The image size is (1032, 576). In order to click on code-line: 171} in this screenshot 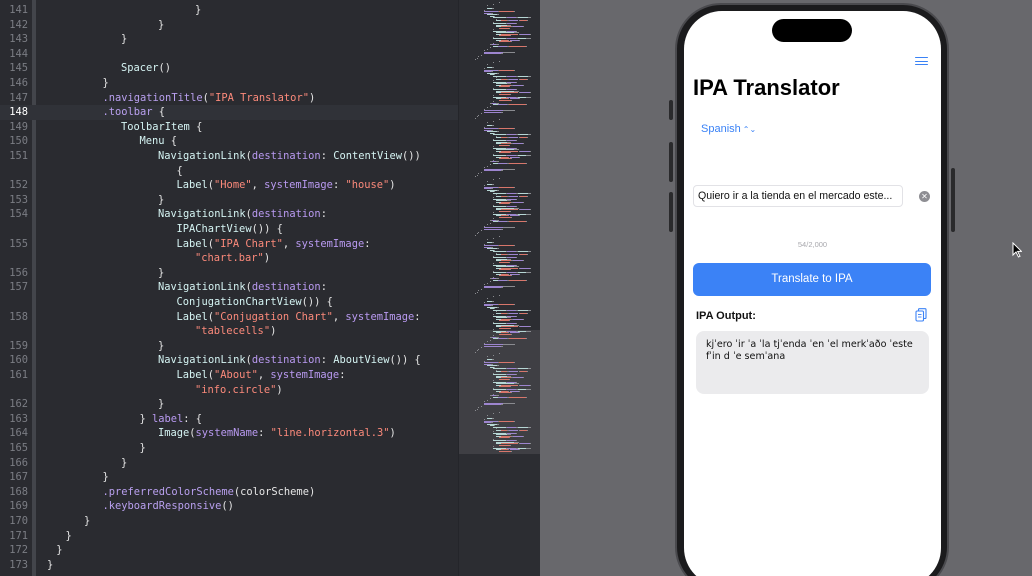, I will do `click(229, 536)`.